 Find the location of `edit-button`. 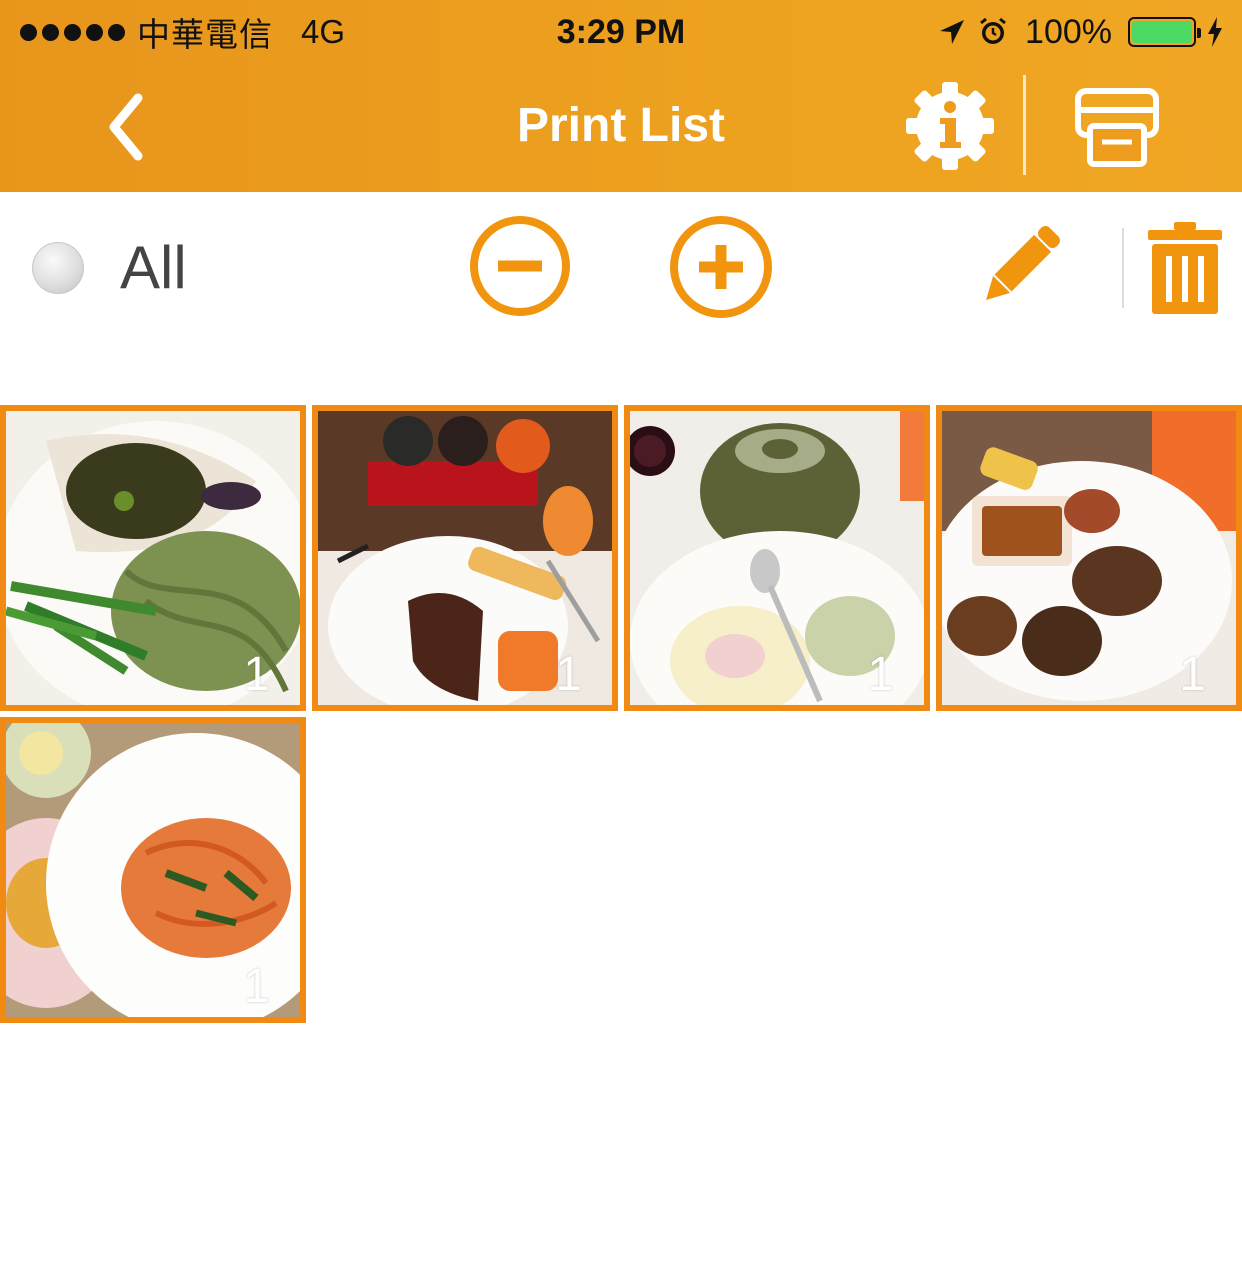

edit-button is located at coordinates (1020, 266).